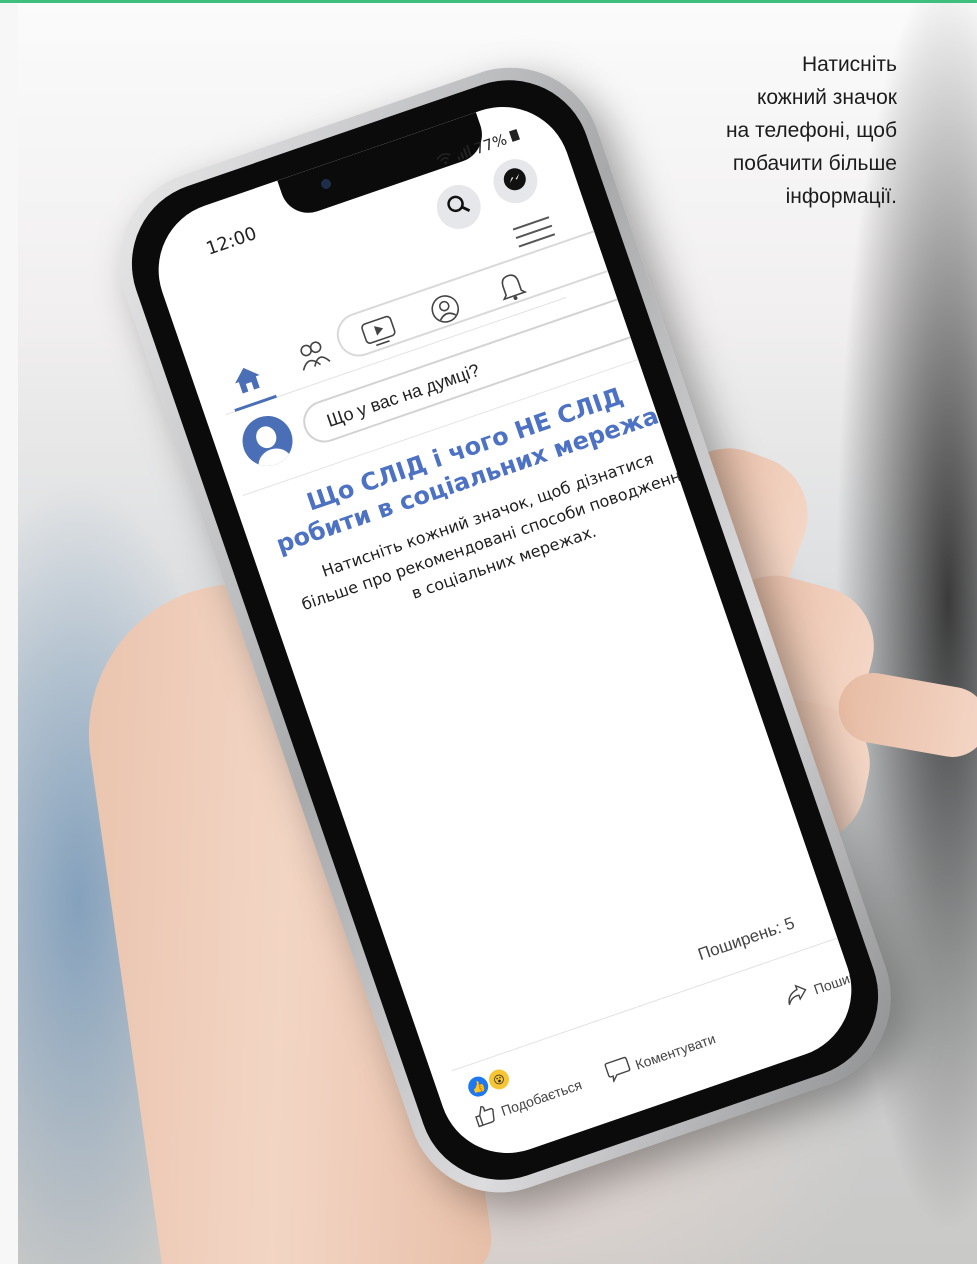 Image resolution: width=977 pixels, height=1264 pixels. I want to click on instruction-line: інформації., so click(841, 196).